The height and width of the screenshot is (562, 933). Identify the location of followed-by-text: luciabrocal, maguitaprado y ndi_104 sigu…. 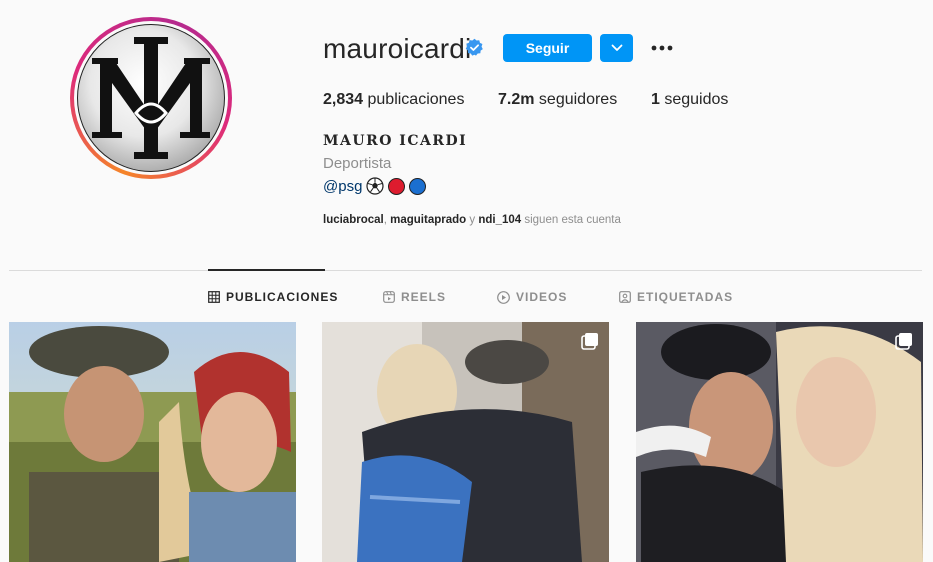
(472, 220).